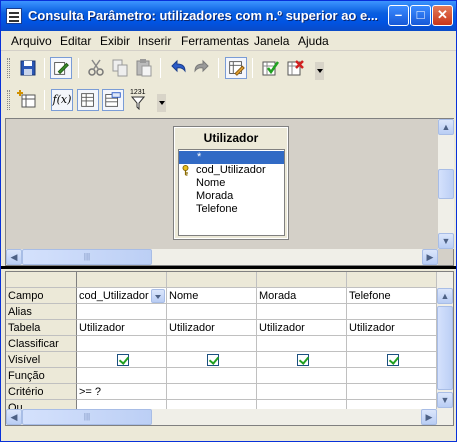 This screenshot has width=457, height=442. Describe the element at coordinates (28, 100) in the screenshot. I see `add-table-icon` at that location.